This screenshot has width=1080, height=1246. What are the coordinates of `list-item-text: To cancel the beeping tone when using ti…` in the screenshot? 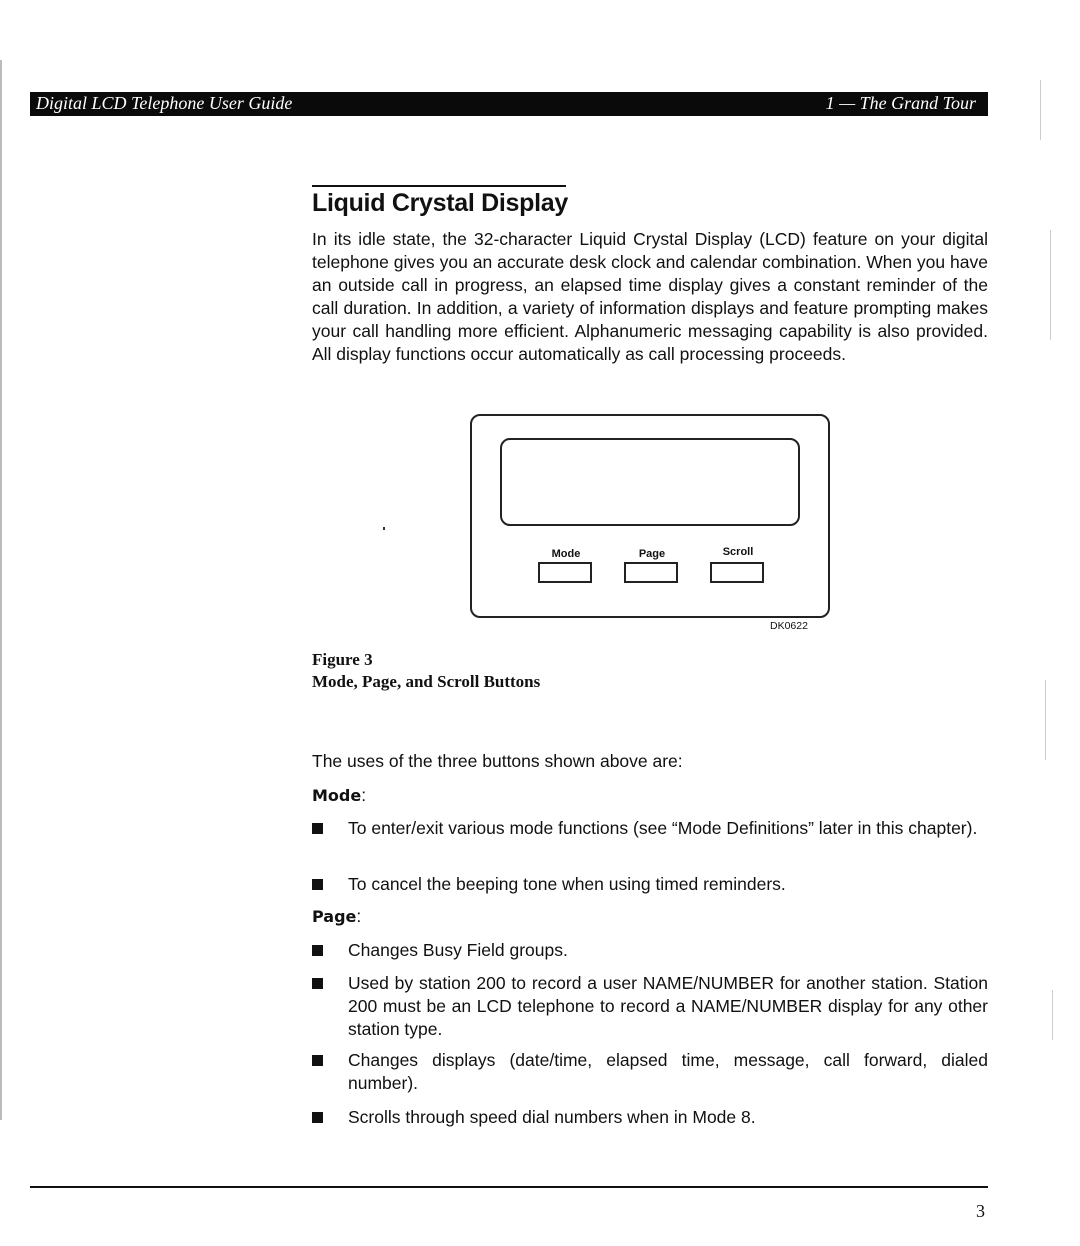 It's located at (567, 884).